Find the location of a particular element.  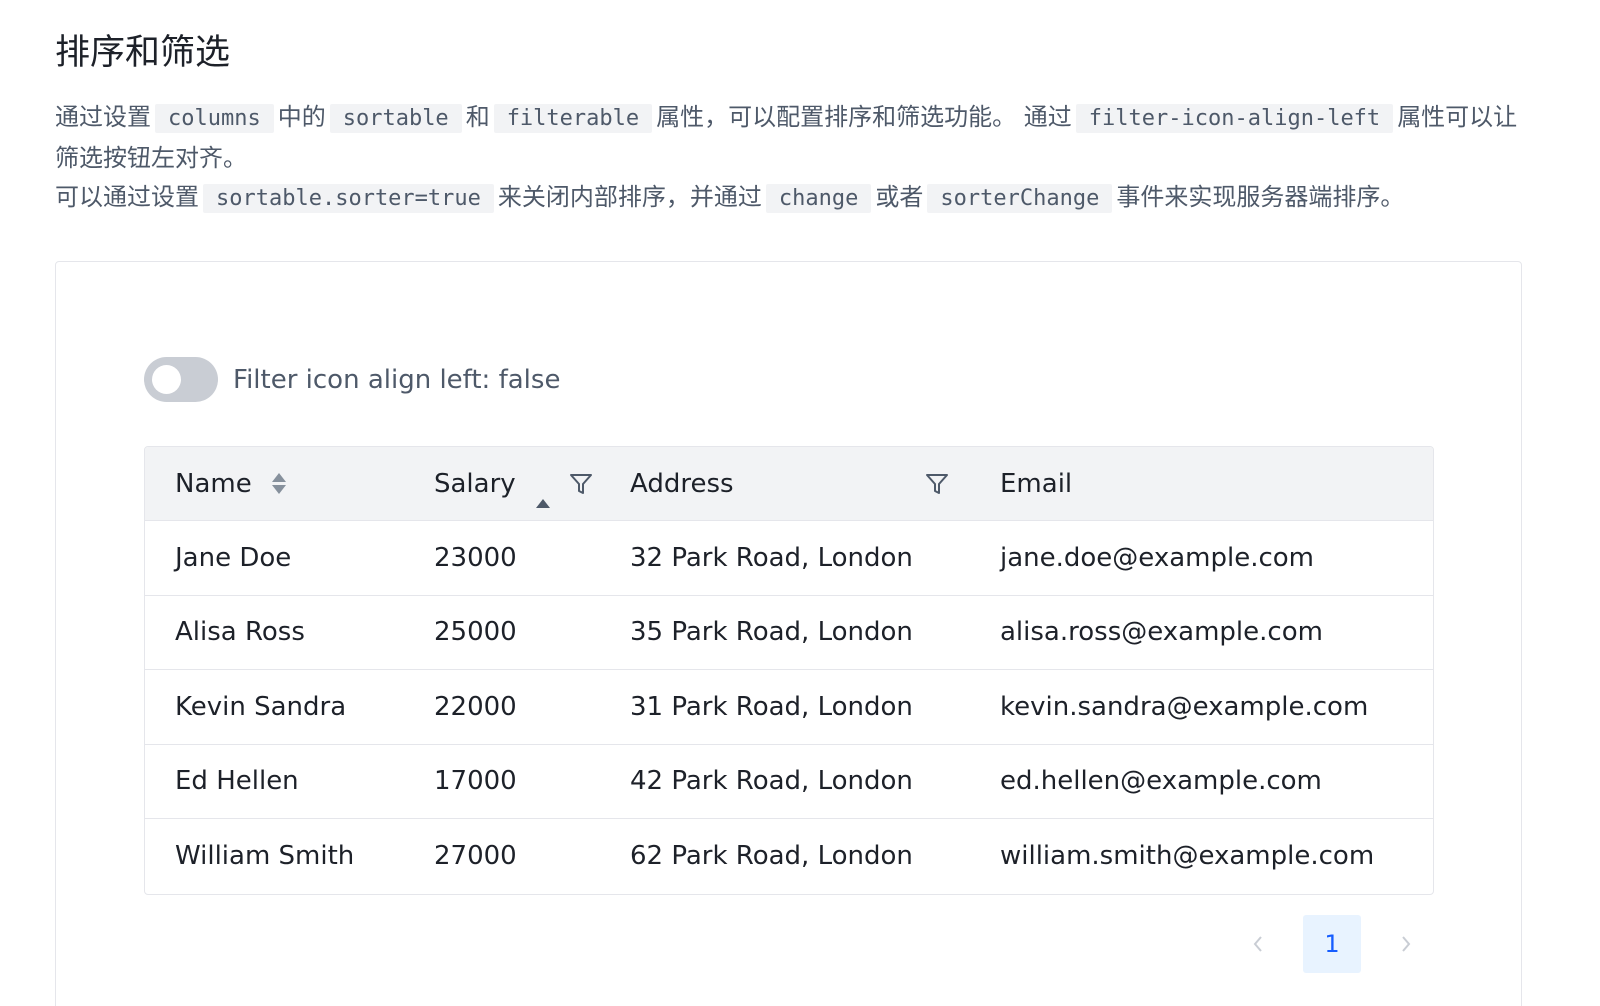

header-name: Name is located at coordinates (274, 483).